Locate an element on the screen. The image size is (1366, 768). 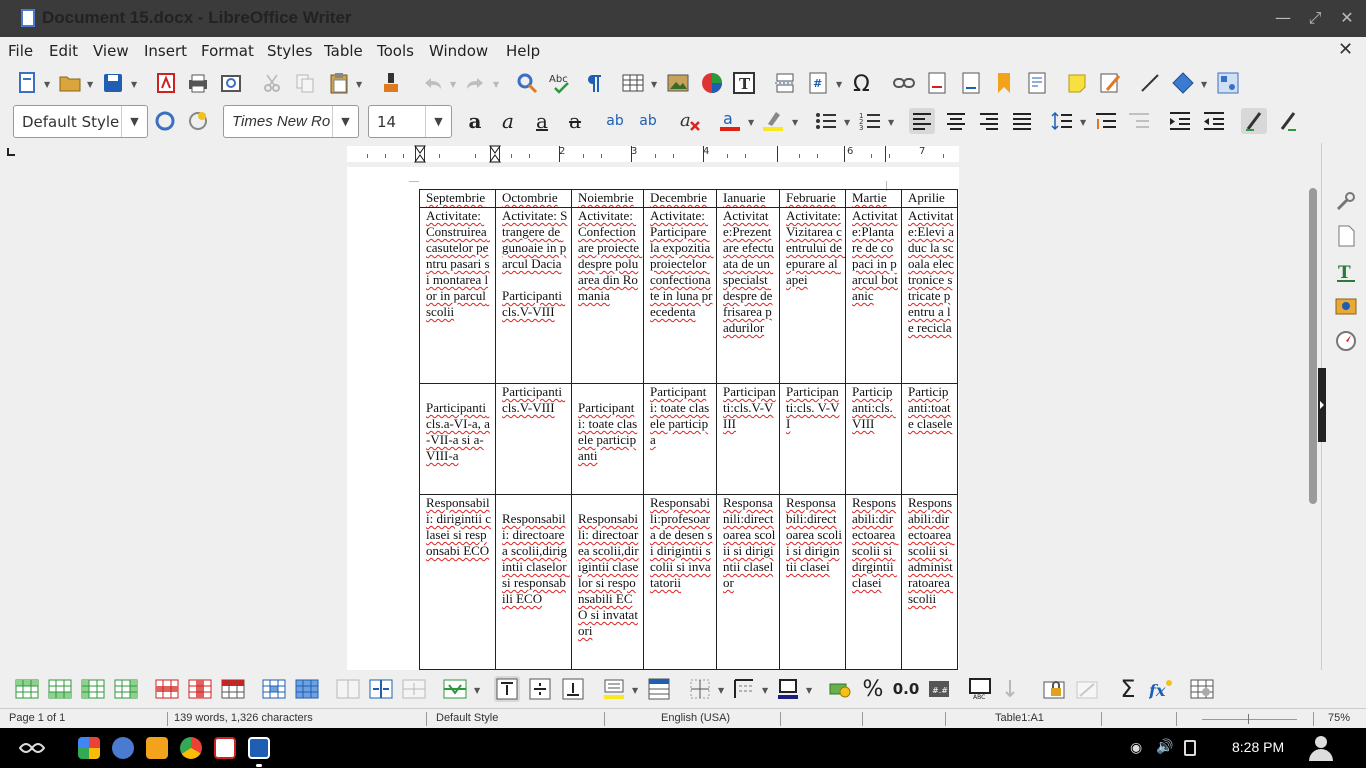
paste-icon is located at coordinates (339, 83).